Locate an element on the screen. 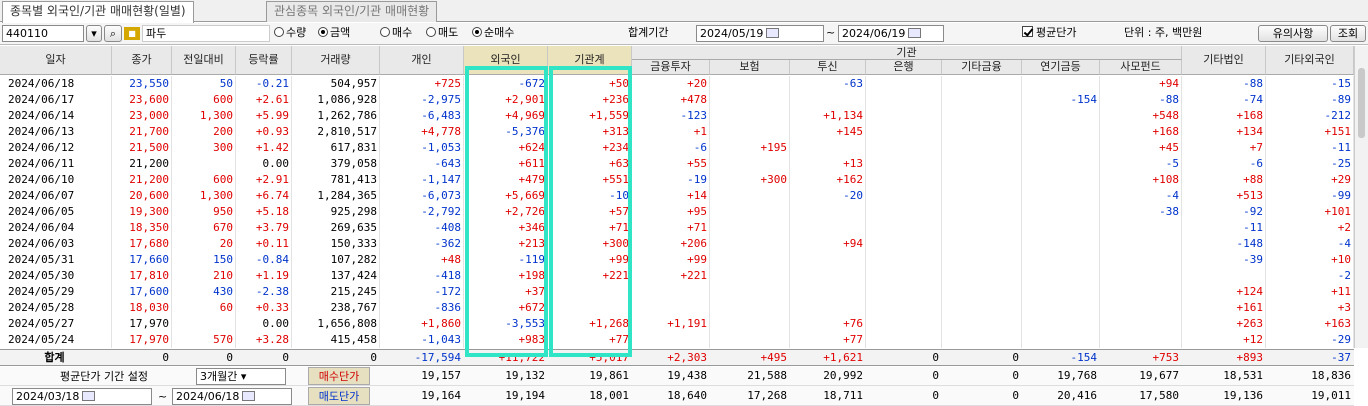 Image resolution: width=1368 pixels, height=406 pixels. avg-period-select: 3개월간 ▾ is located at coordinates (241, 376).